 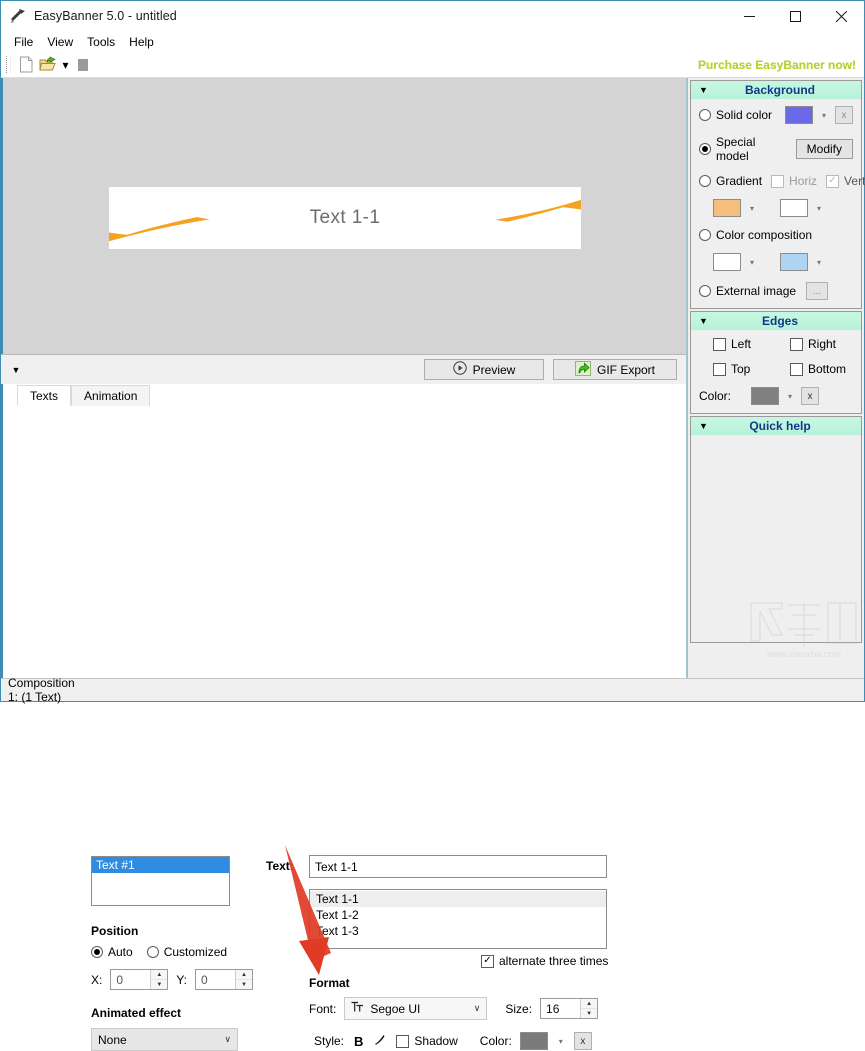 I want to click on shadow-checkbox: Shadow, so click(x=427, y=1041).